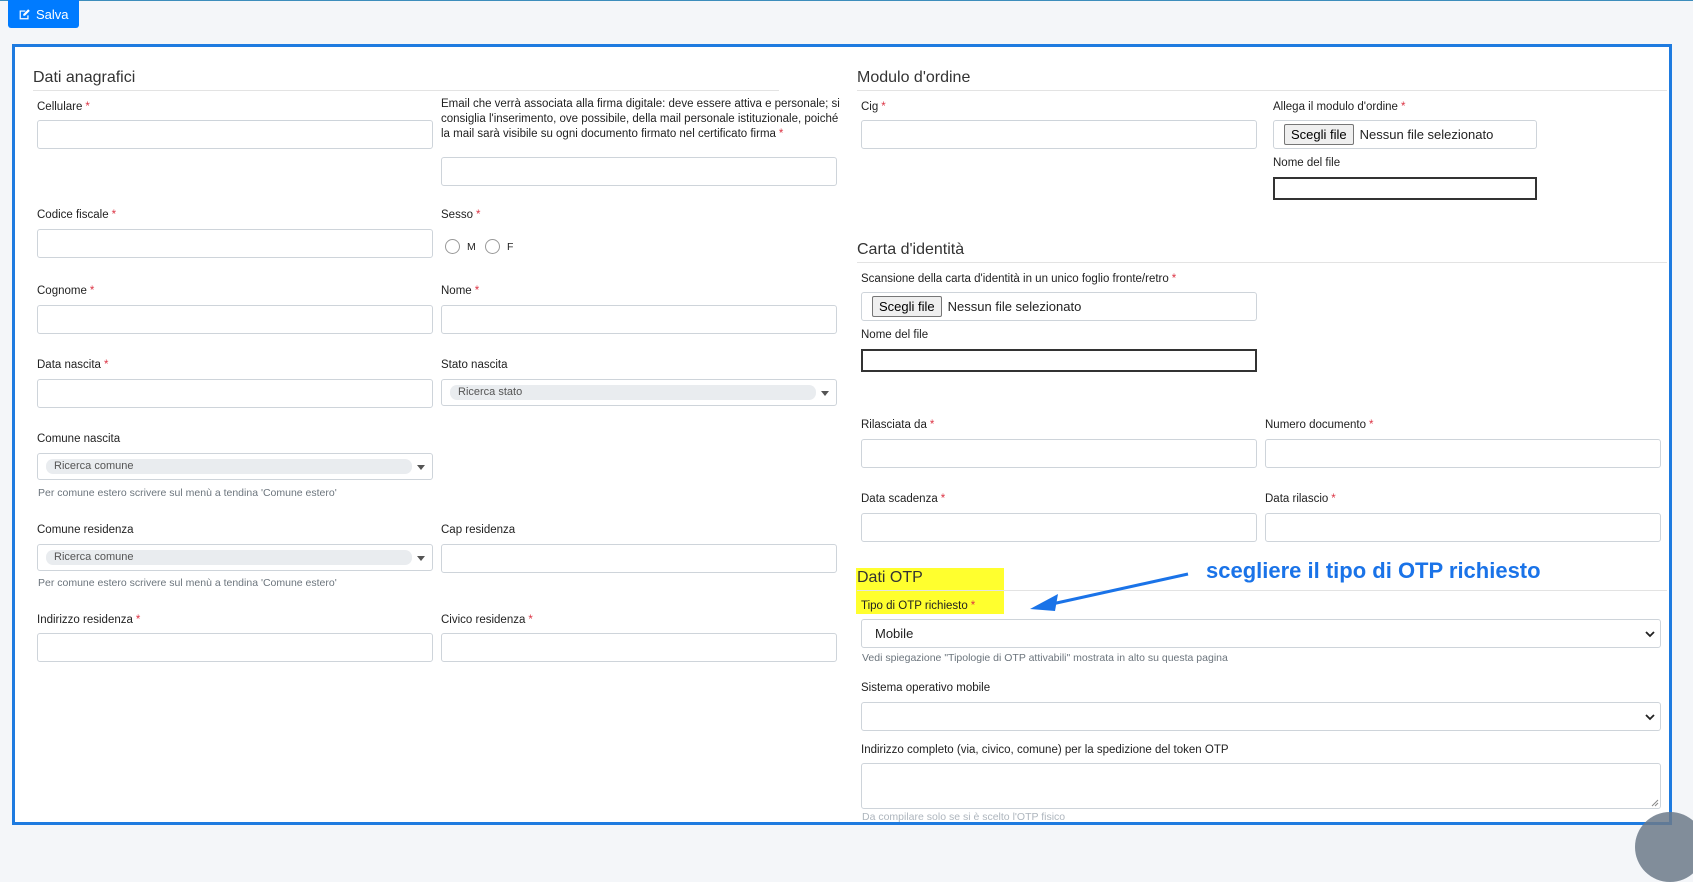 This screenshot has width=1693, height=882. What do you see at coordinates (63, 107) in the screenshot?
I see `label-cellulare: Cellulare *` at bounding box center [63, 107].